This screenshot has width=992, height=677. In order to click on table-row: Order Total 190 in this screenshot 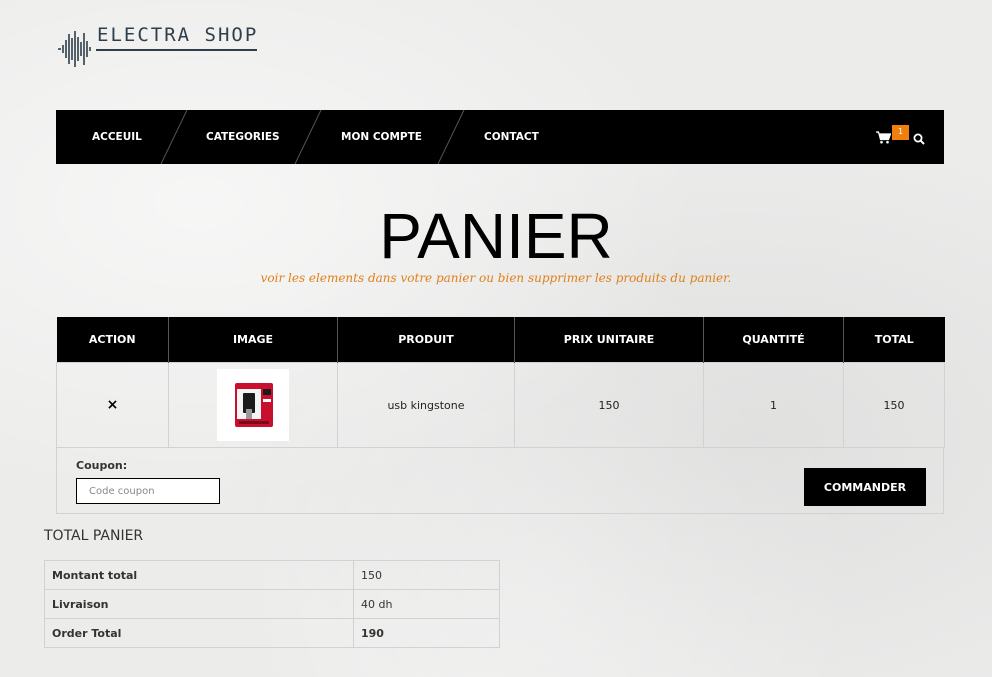, I will do `click(272, 633)`.